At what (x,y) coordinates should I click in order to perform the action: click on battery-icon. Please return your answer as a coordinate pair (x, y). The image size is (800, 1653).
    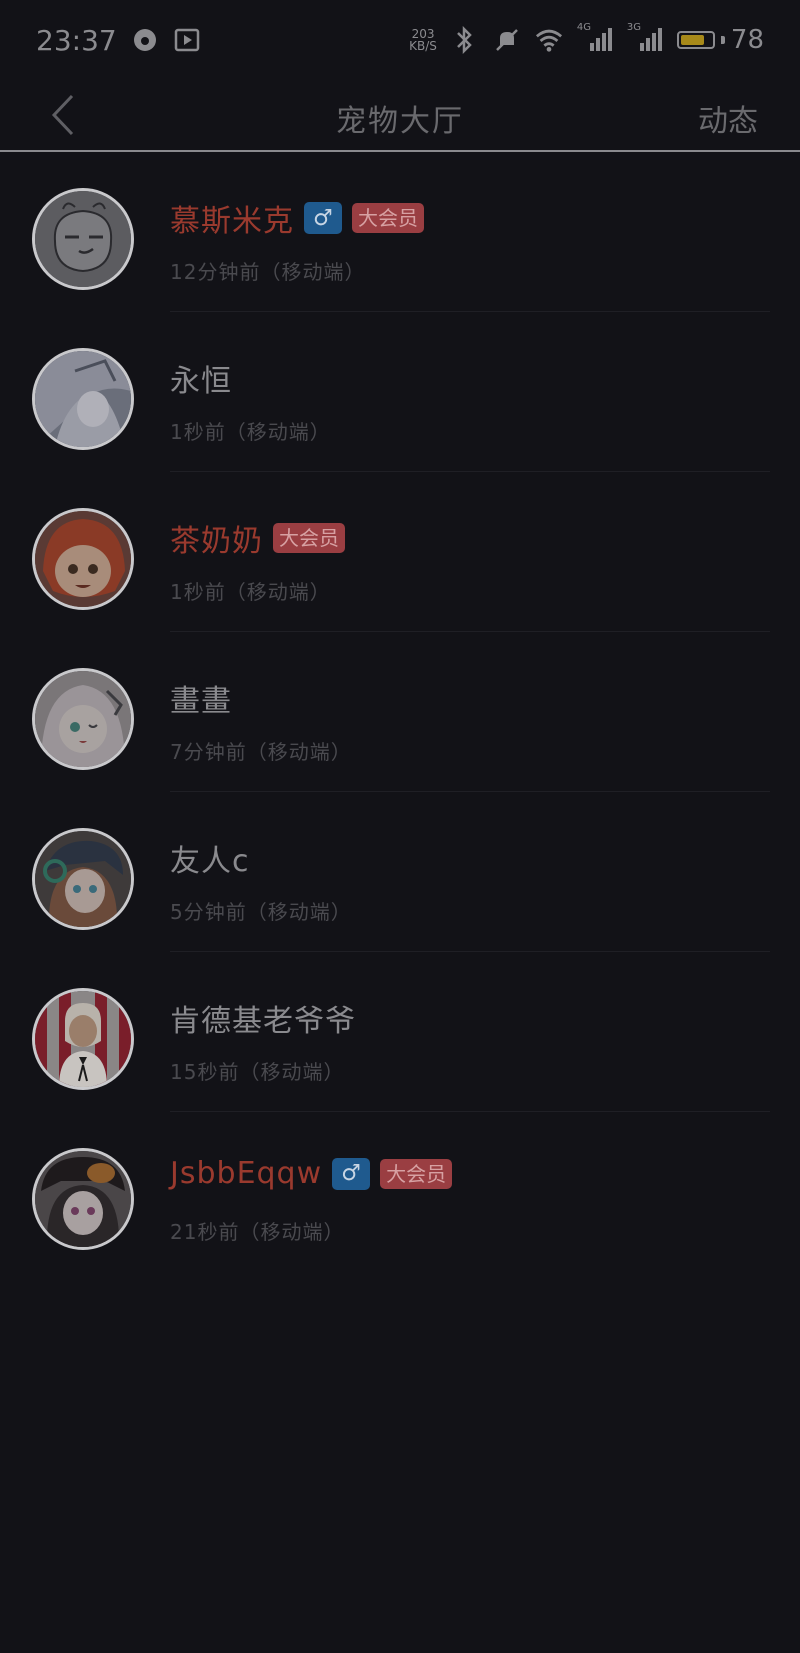
    Looking at the image, I should click on (695, 40).